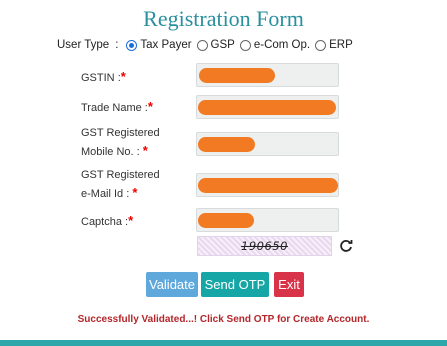 The height and width of the screenshot is (346, 447). Describe the element at coordinates (83, 45) in the screenshot. I see `user-type-label: User Type` at that location.